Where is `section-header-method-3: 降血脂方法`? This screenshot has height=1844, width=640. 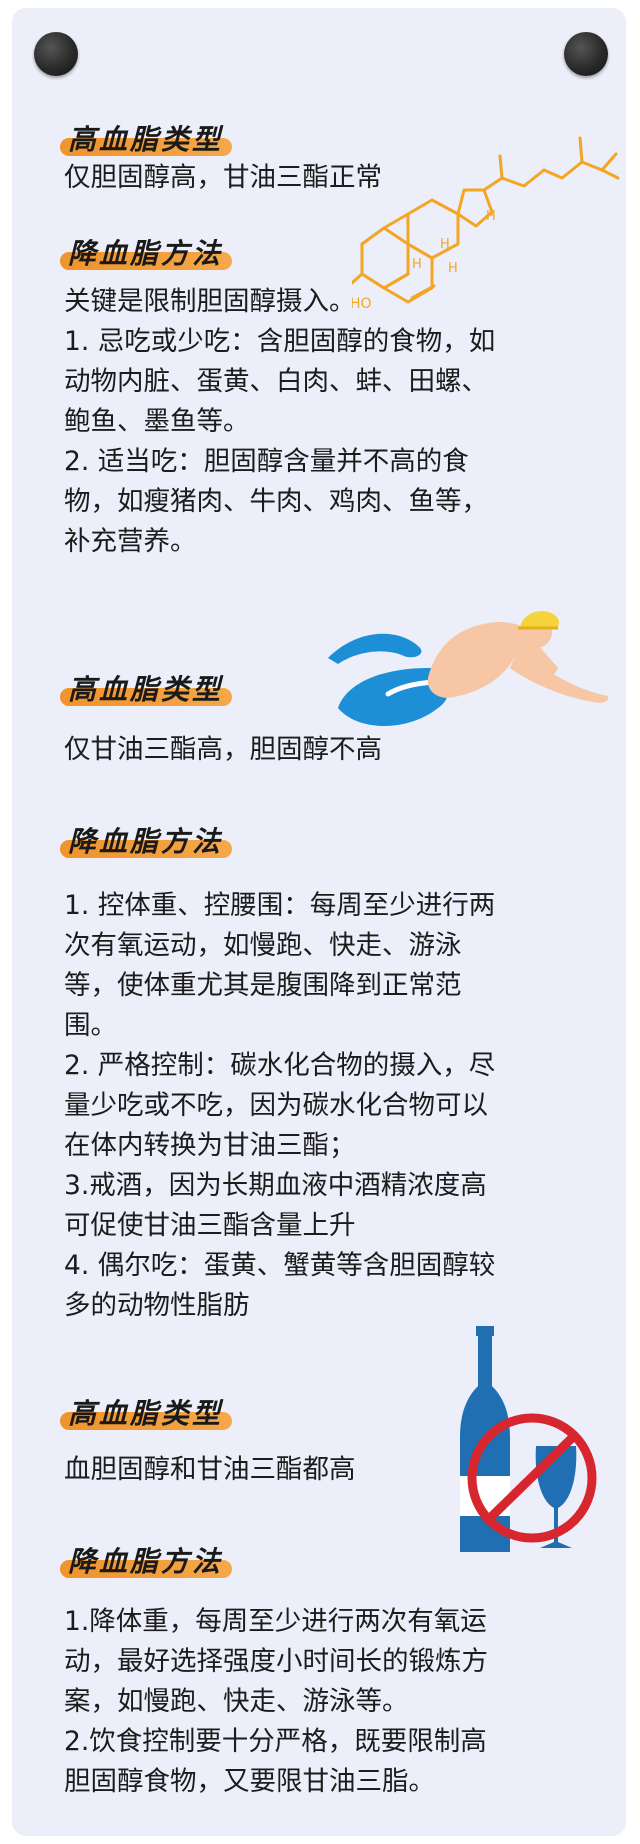 section-header-method-3: 降血脂方法 is located at coordinates (146, 1562).